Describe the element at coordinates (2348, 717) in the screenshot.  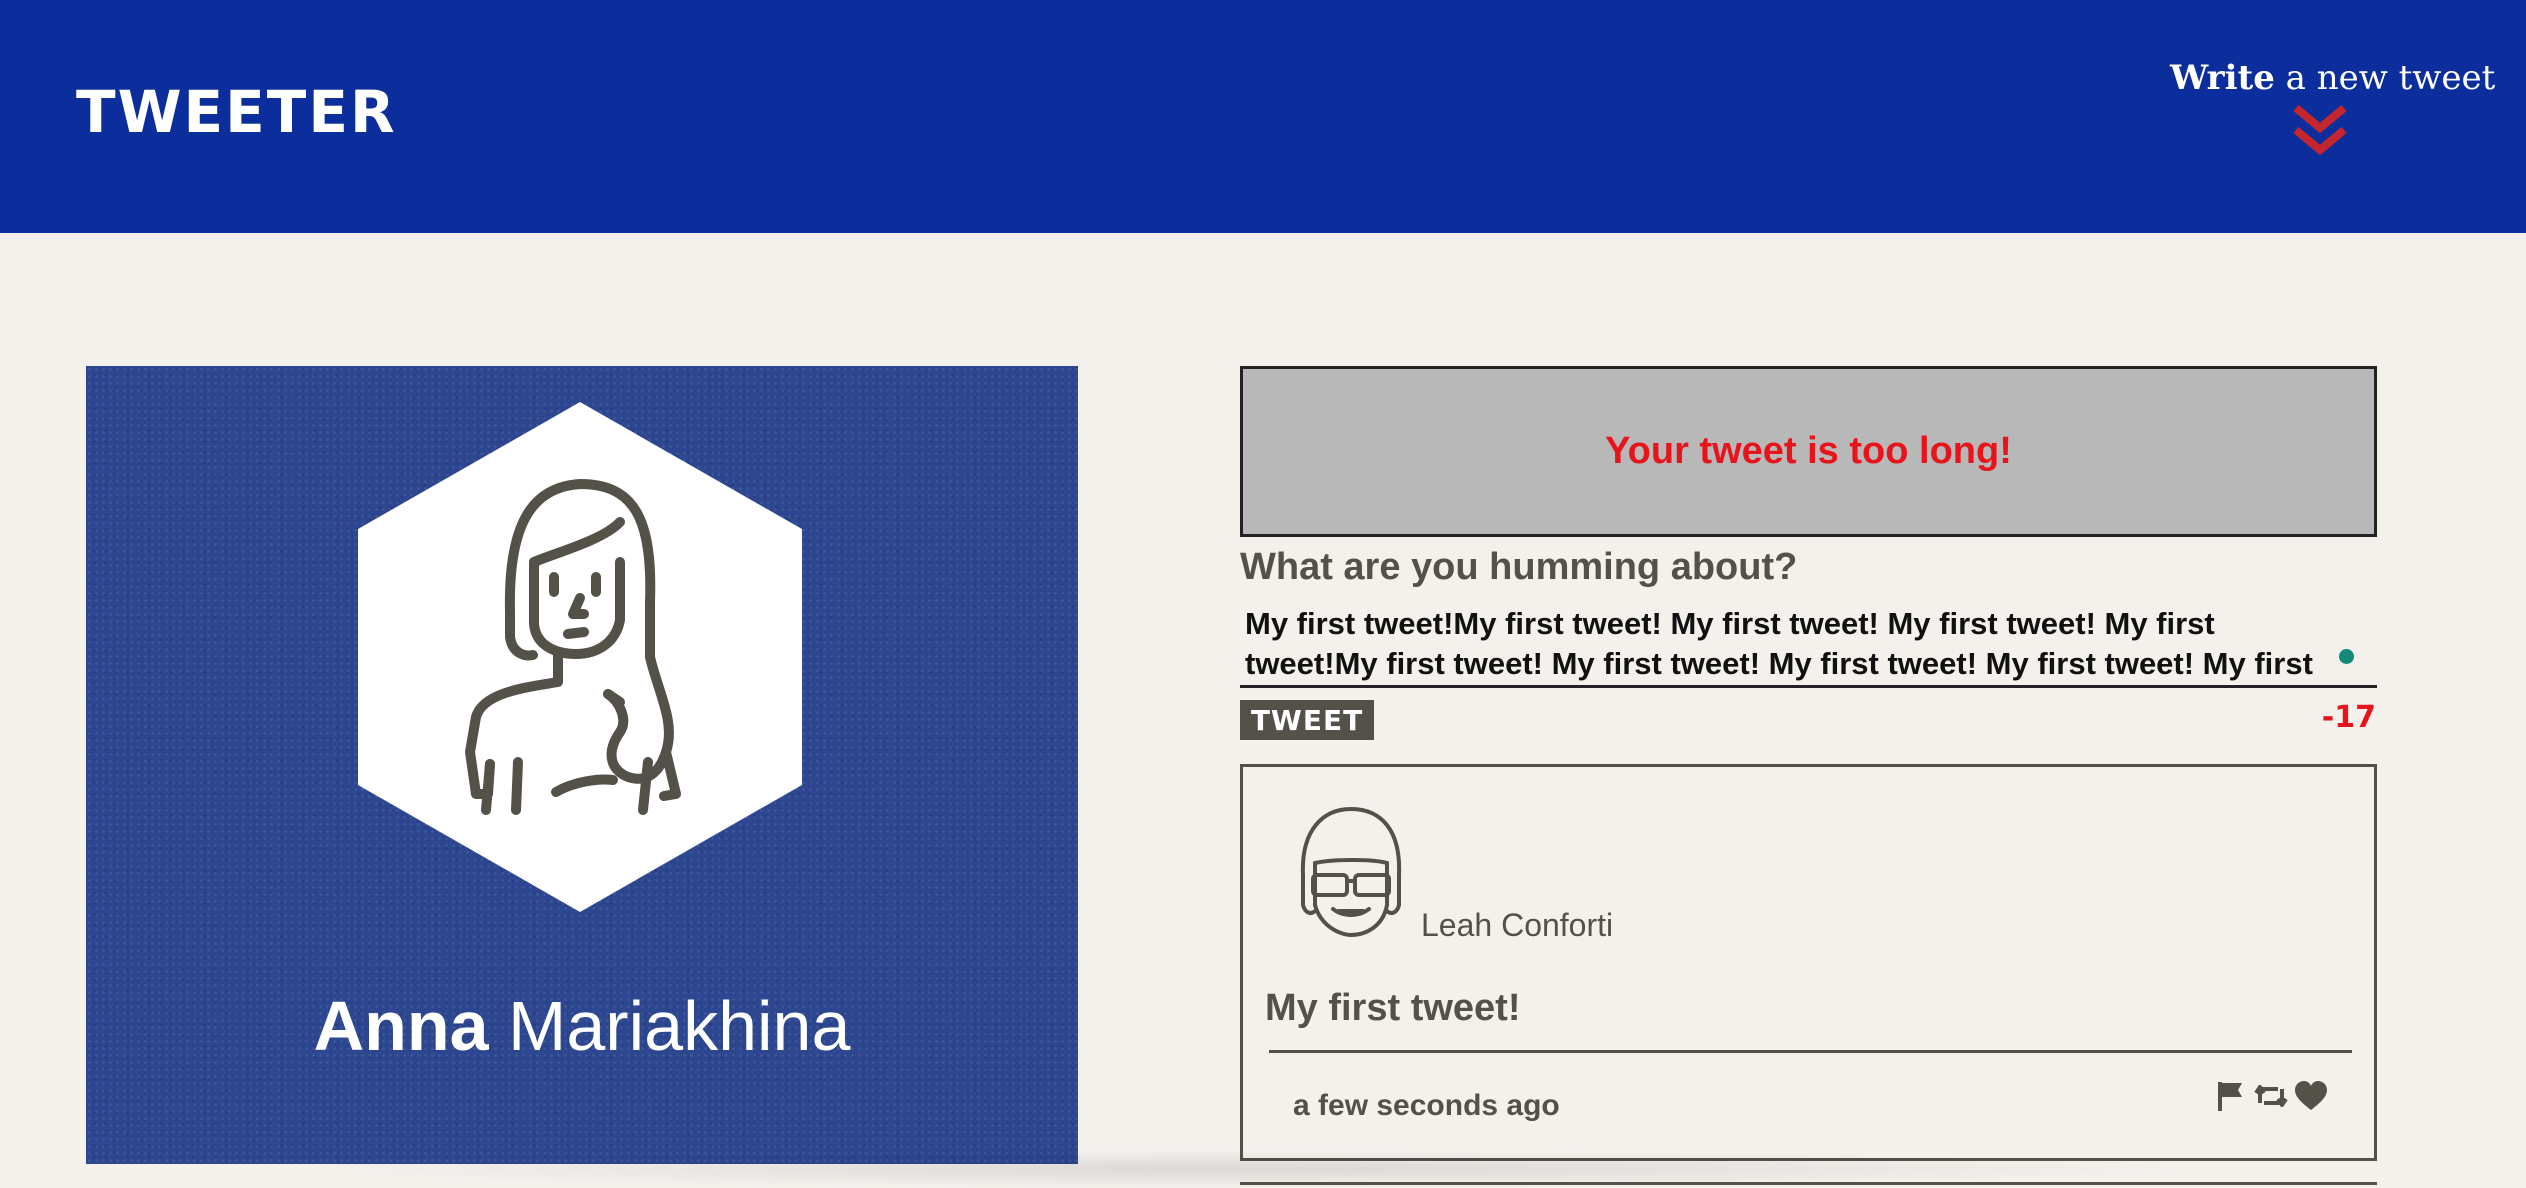
I see `character-counter: -17` at that location.